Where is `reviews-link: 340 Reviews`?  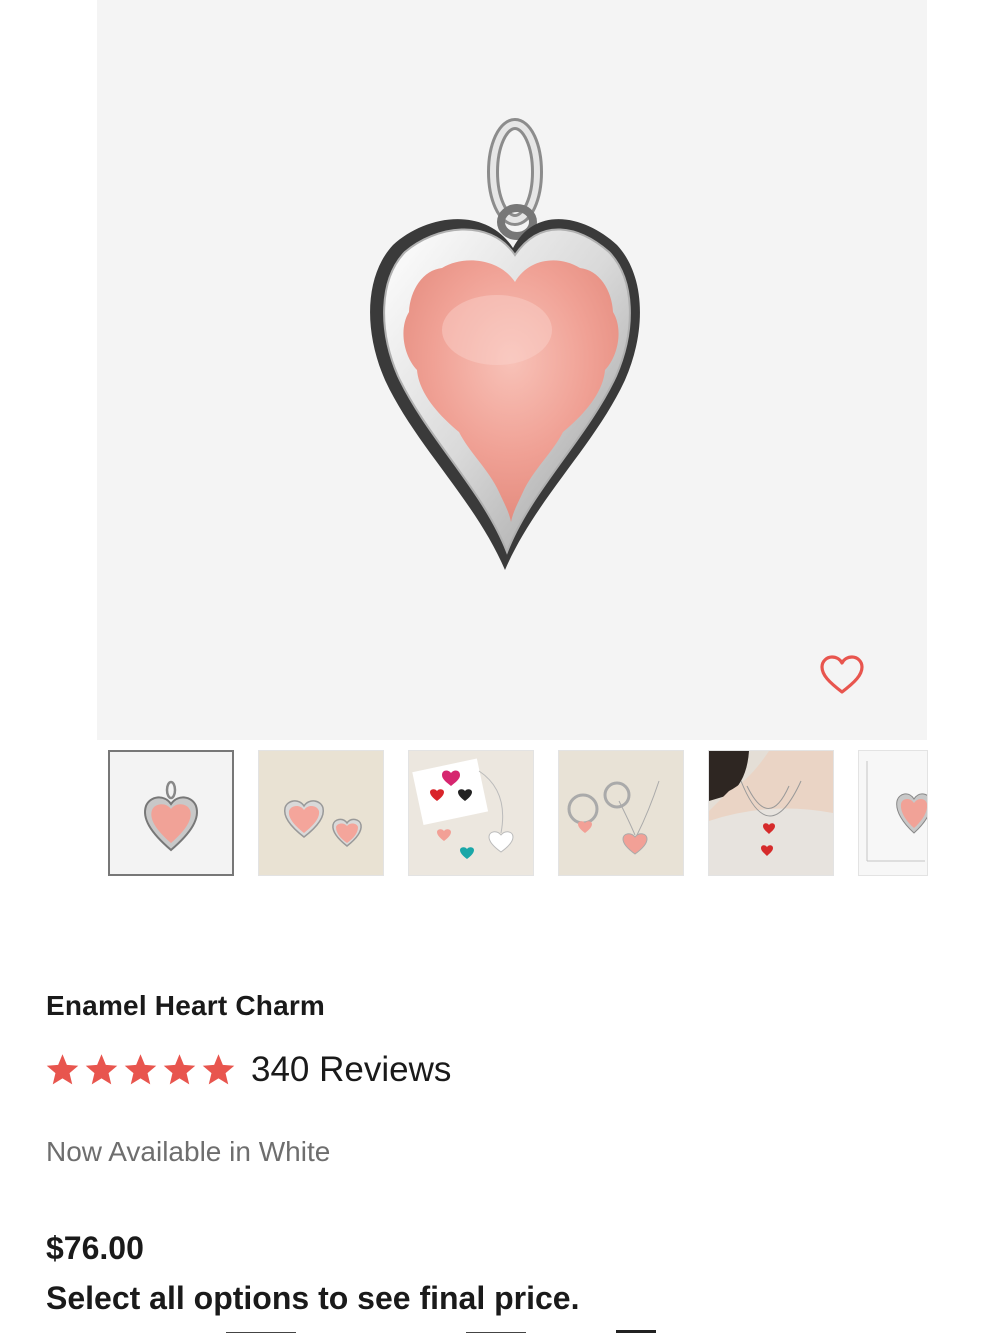
reviews-link: 340 Reviews is located at coordinates (351, 1070).